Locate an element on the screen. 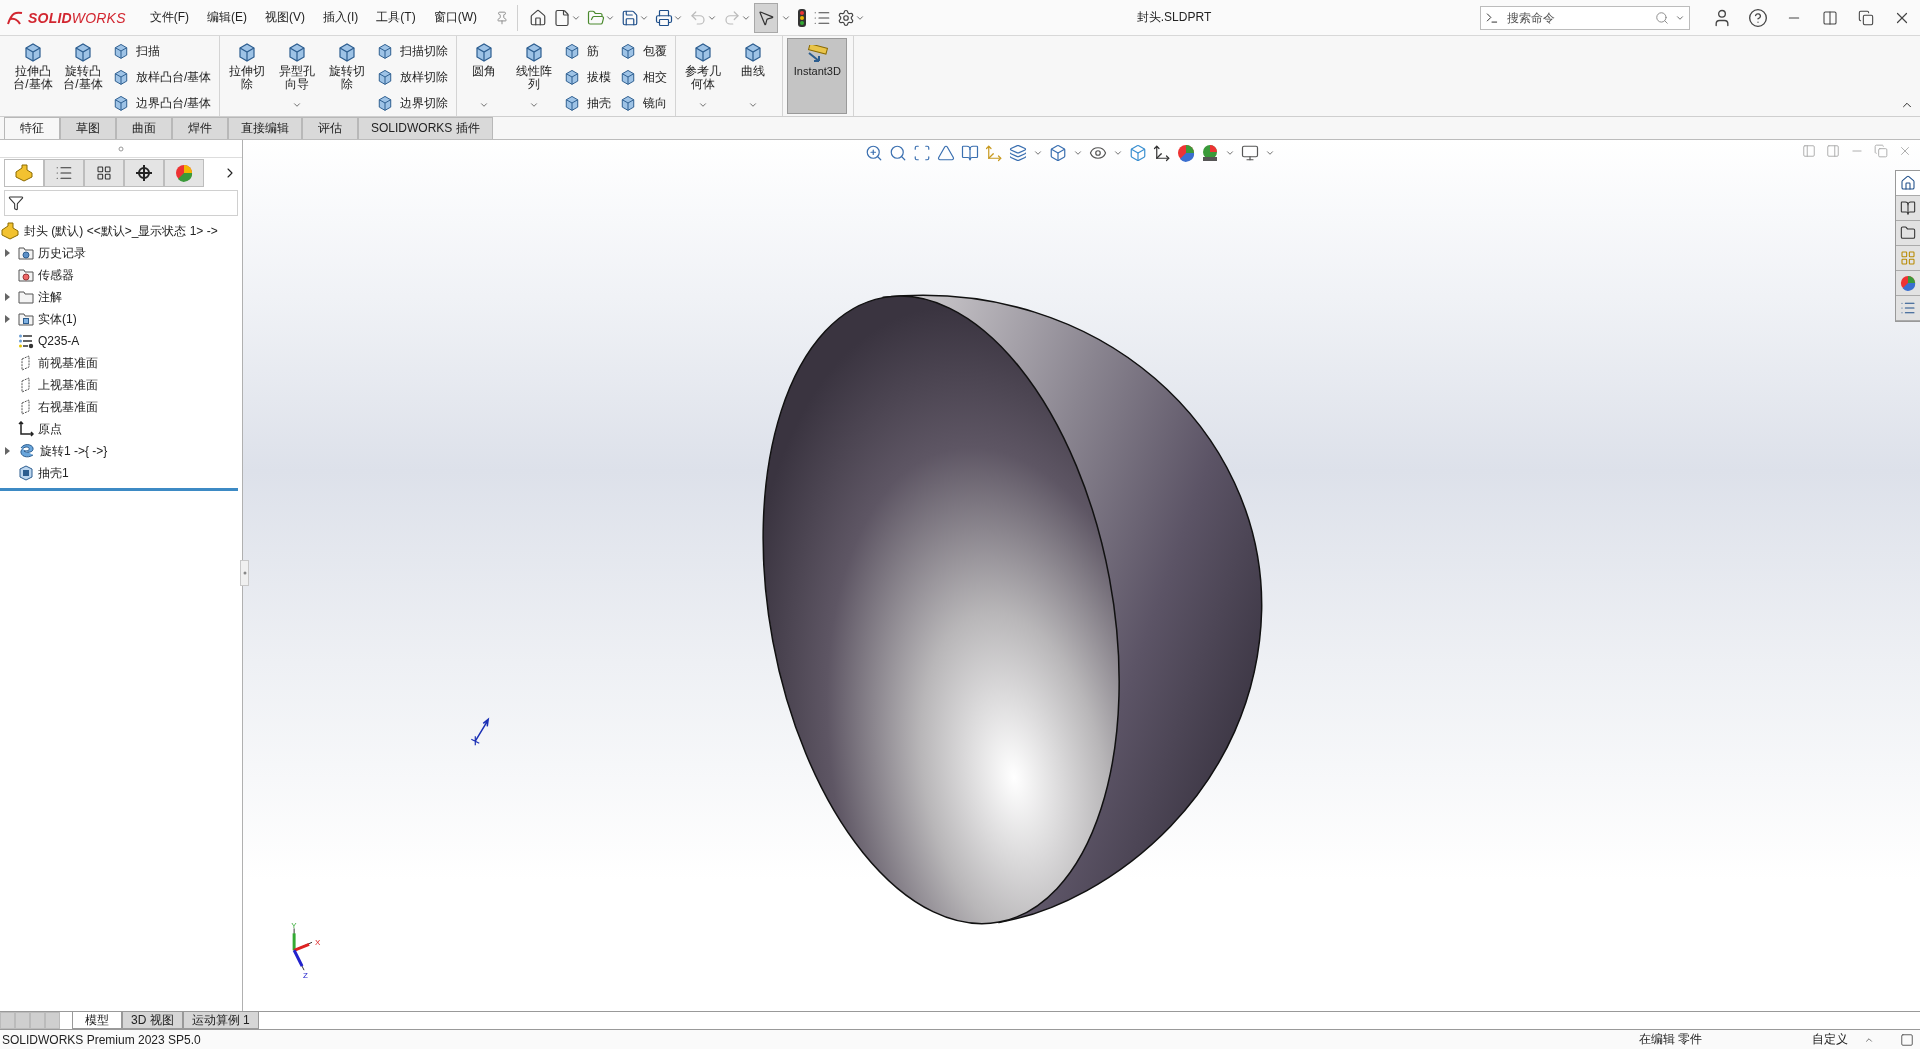  traffic-light-icon is located at coordinates (802, 17).